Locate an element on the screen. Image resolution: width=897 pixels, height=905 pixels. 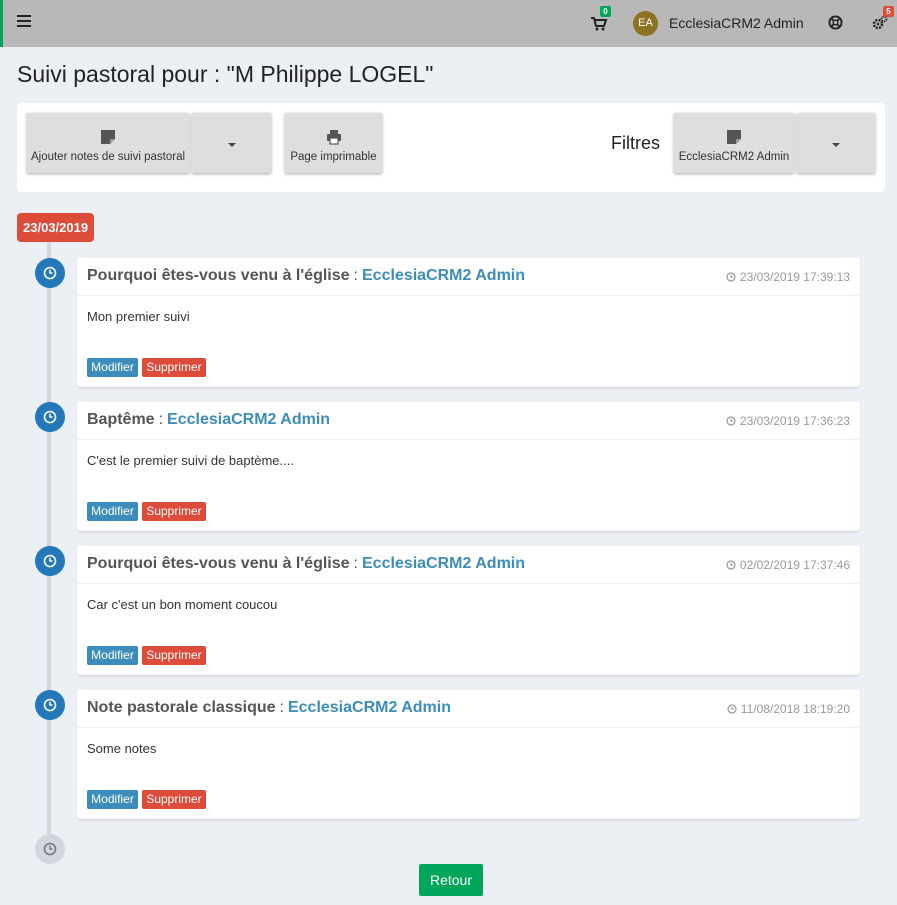
back-button: Retour is located at coordinates (451, 880).